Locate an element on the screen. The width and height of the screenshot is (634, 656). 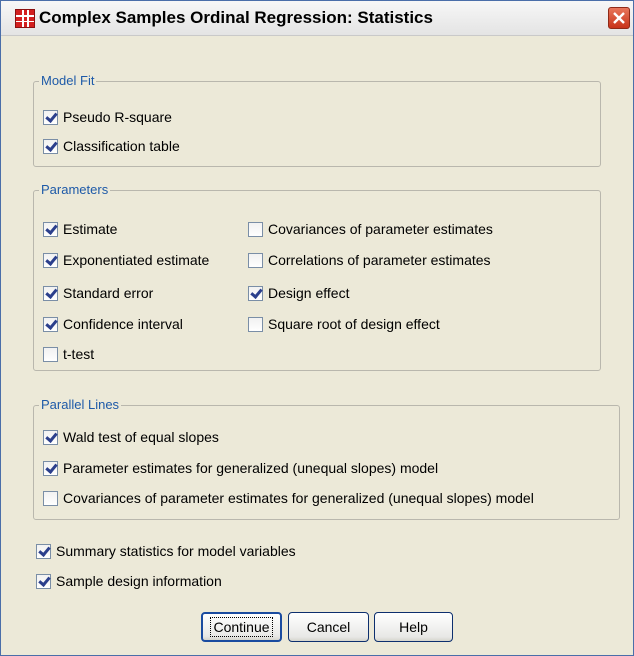
help-button: Help is located at coordinates (413, 627).